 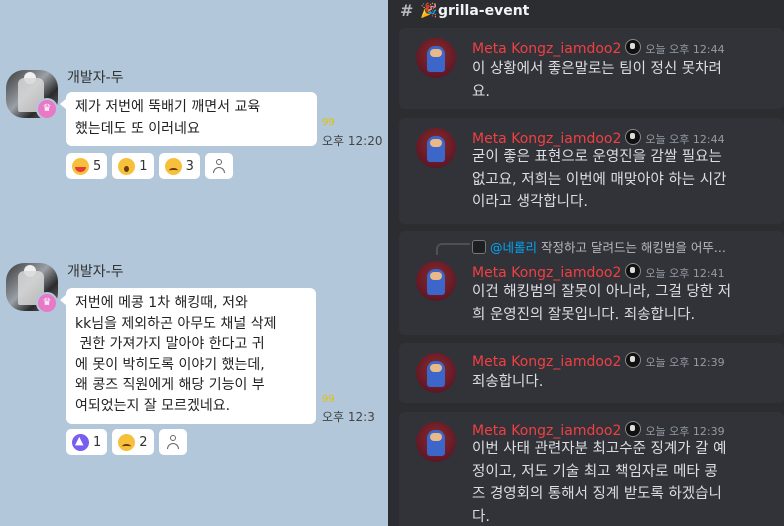 I want to click on message-line: 다., so click(x=481, y=516).